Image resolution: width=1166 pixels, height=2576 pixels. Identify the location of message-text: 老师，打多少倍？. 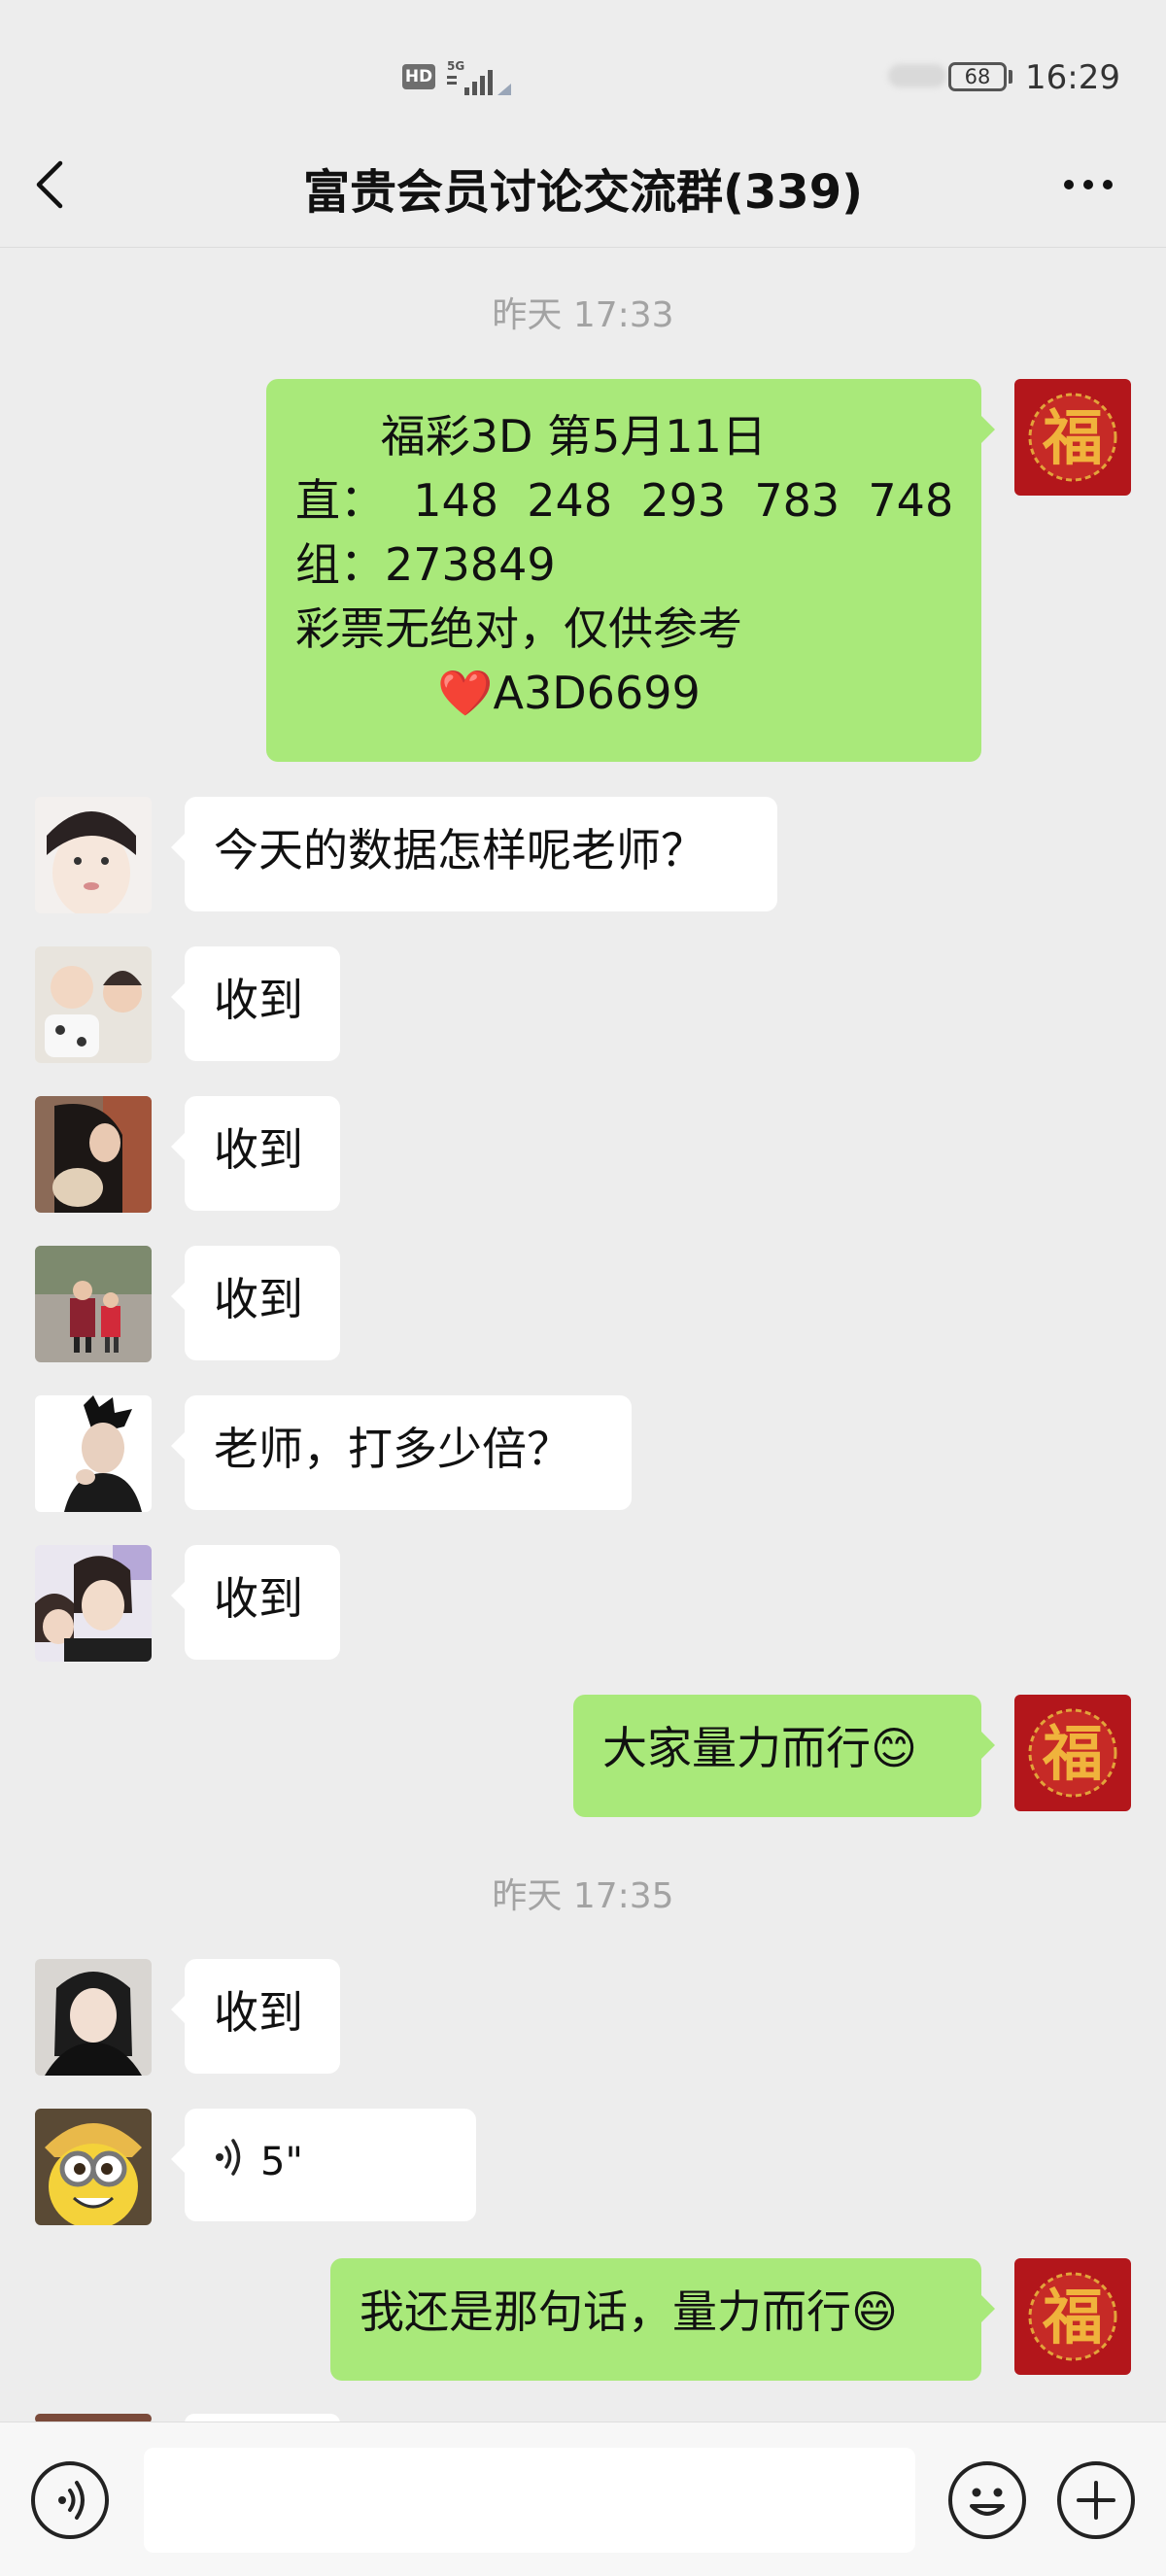
(392, 1449).